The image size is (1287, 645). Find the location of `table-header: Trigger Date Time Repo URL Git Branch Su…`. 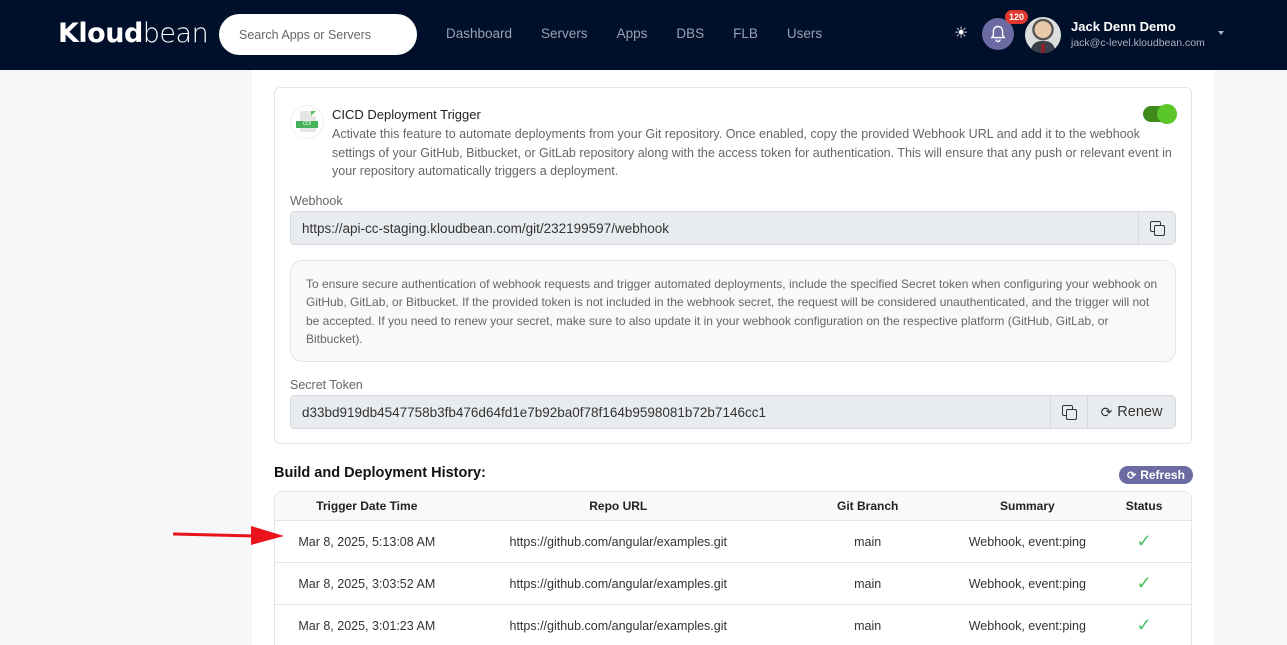

table-header: Trigger Date Time Repo URL Git Branch Su… is located at coordinates (733, 506).